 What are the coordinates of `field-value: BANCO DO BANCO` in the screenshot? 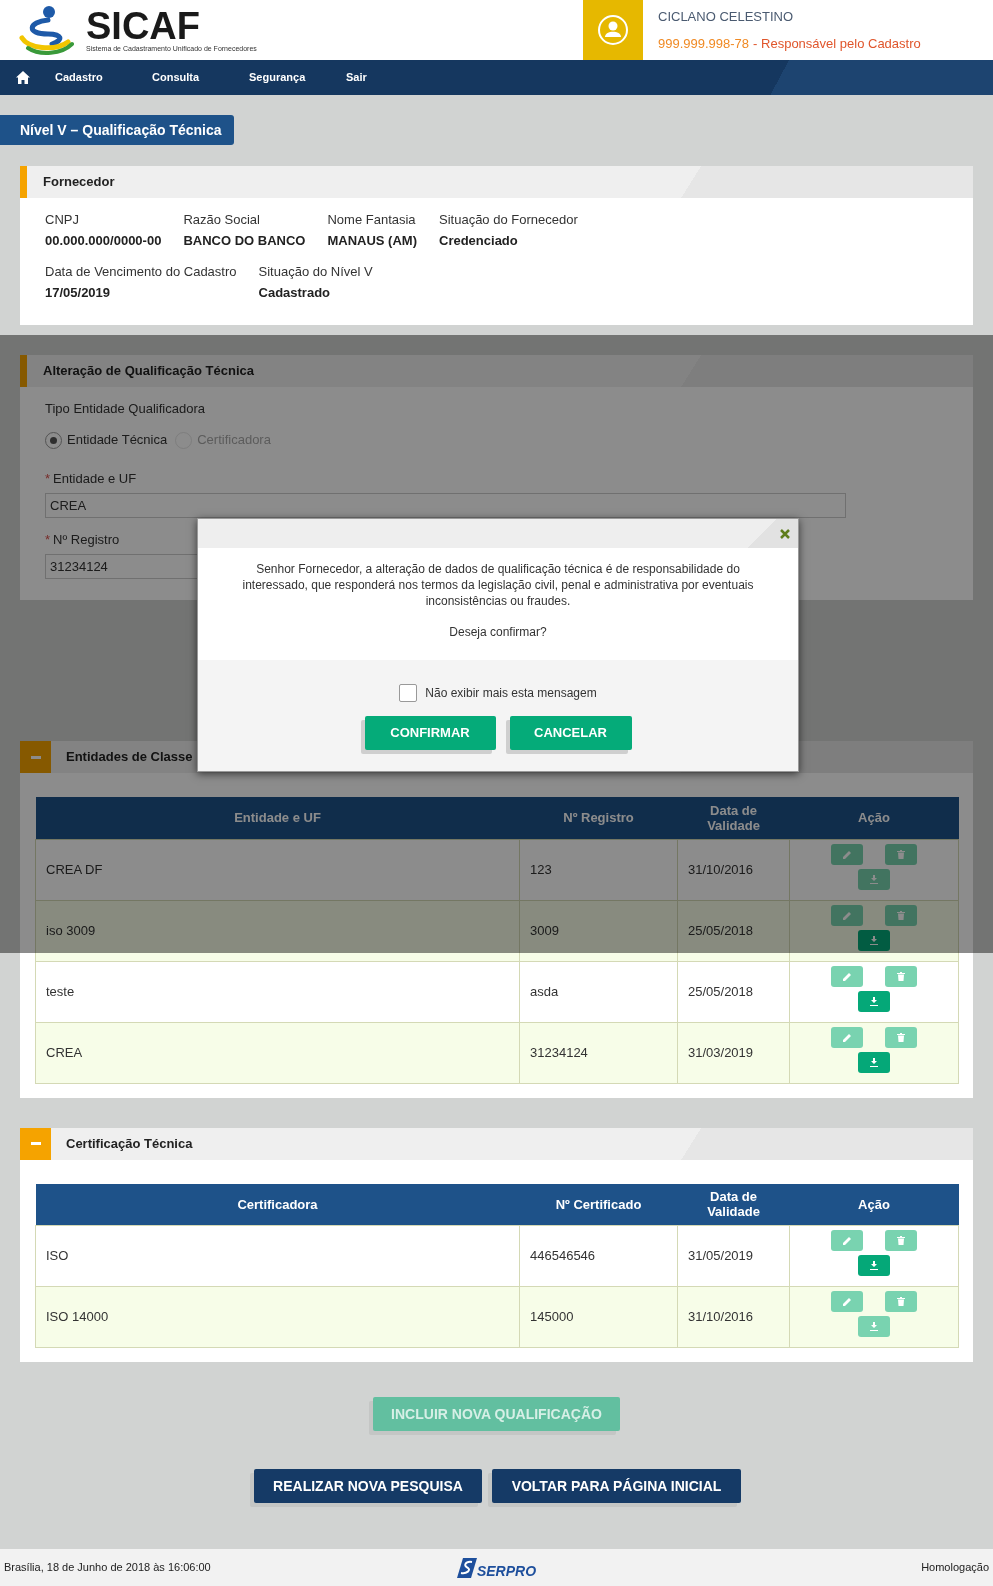 It's located at (244, 241).